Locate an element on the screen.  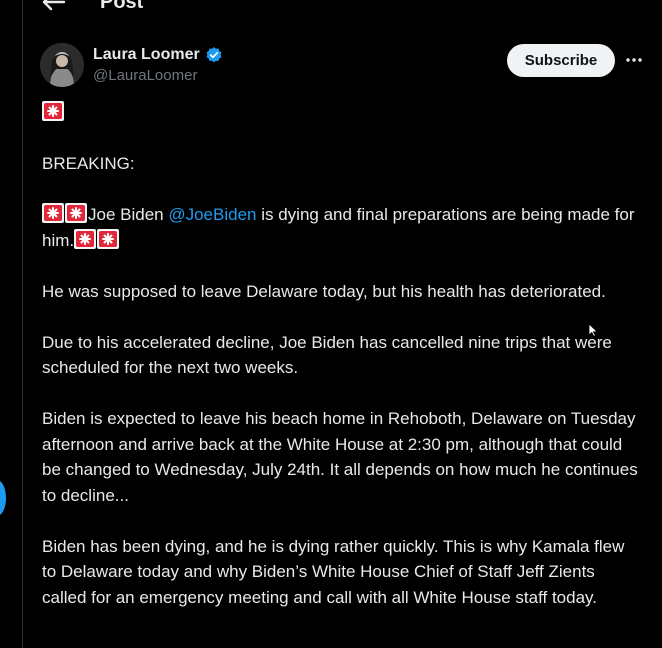
siren-line is located at coordinates (342, 113).